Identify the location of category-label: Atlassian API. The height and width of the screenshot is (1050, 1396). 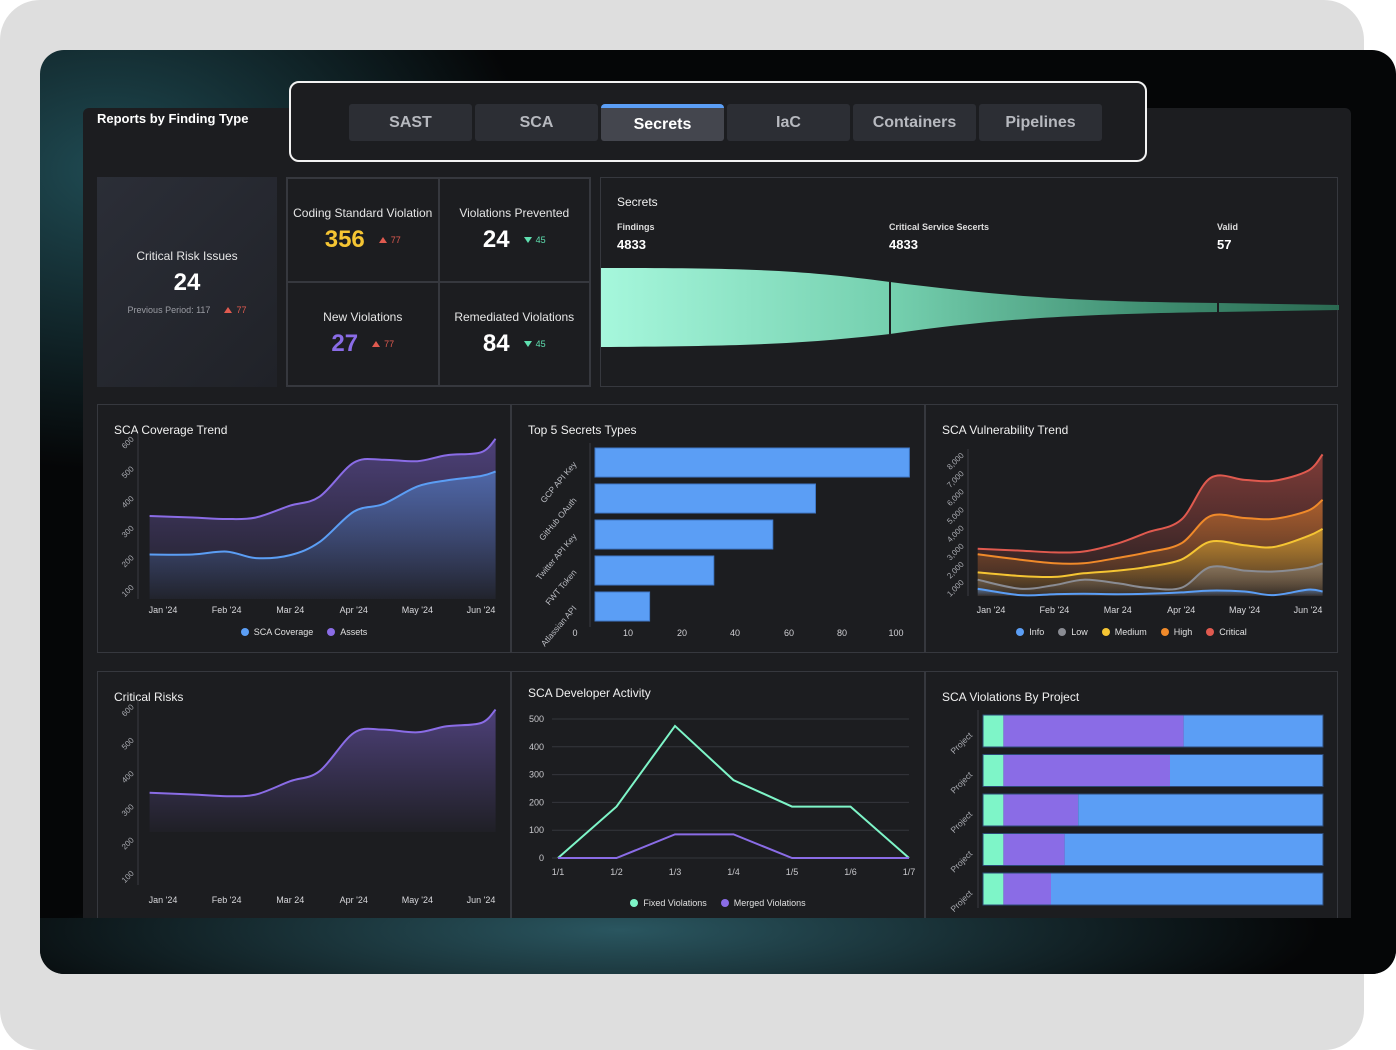
(559, 625).